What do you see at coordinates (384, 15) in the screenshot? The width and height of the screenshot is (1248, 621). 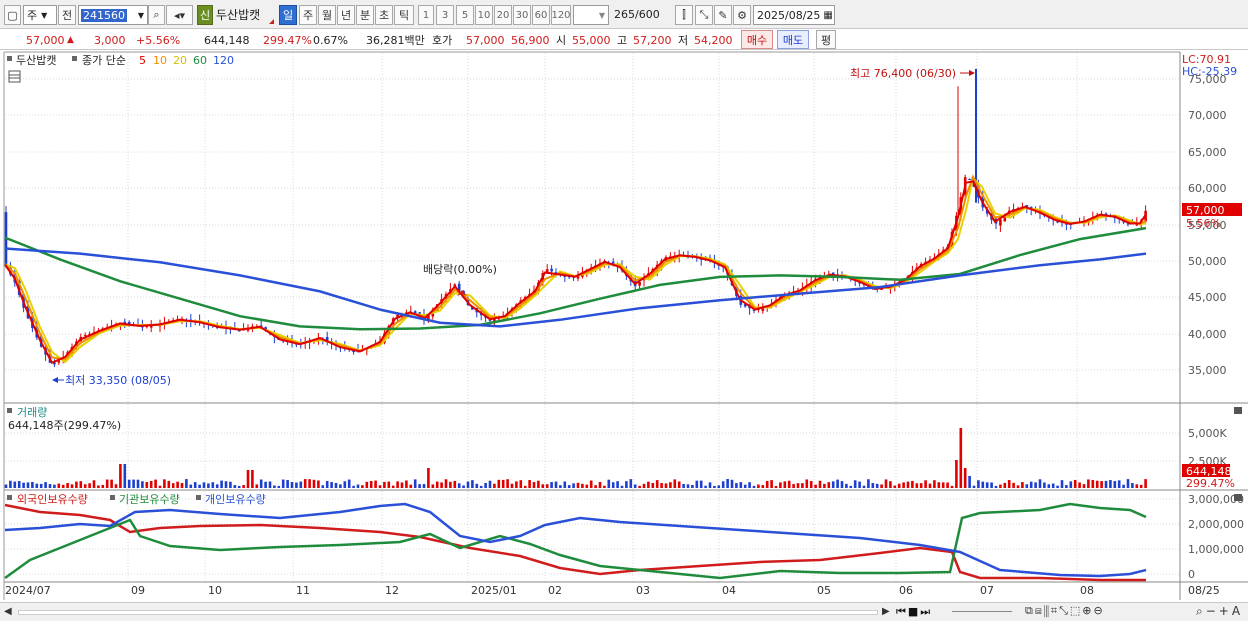 I see `tab-second: 초` at bounding box center [384, 15].